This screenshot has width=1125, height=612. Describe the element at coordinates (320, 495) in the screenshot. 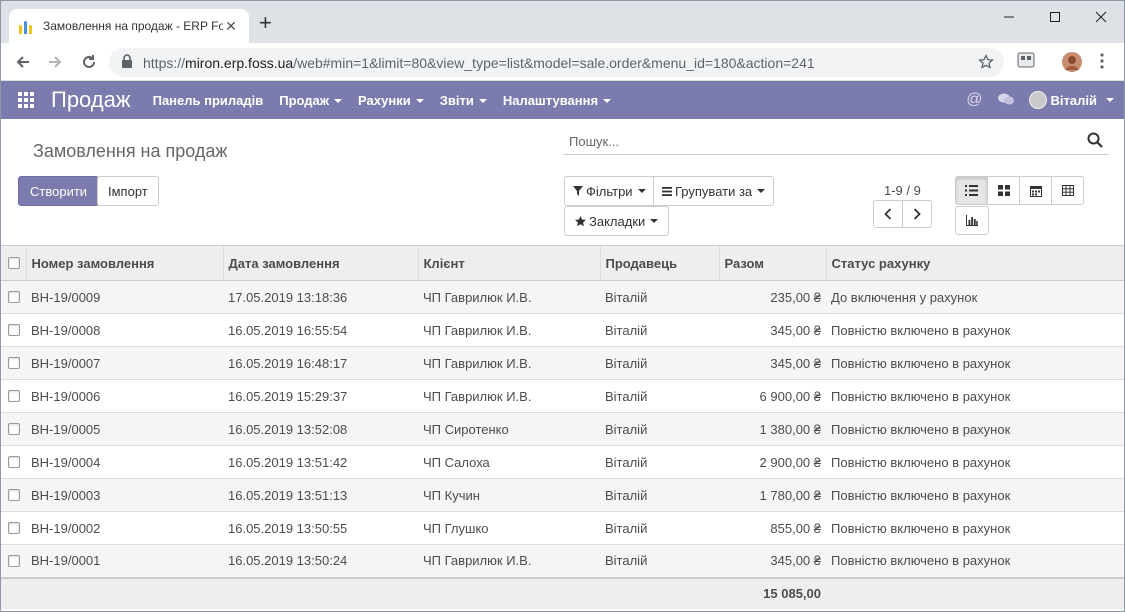

I see `order-date: 16.05.2019 13:51:13` at that location.